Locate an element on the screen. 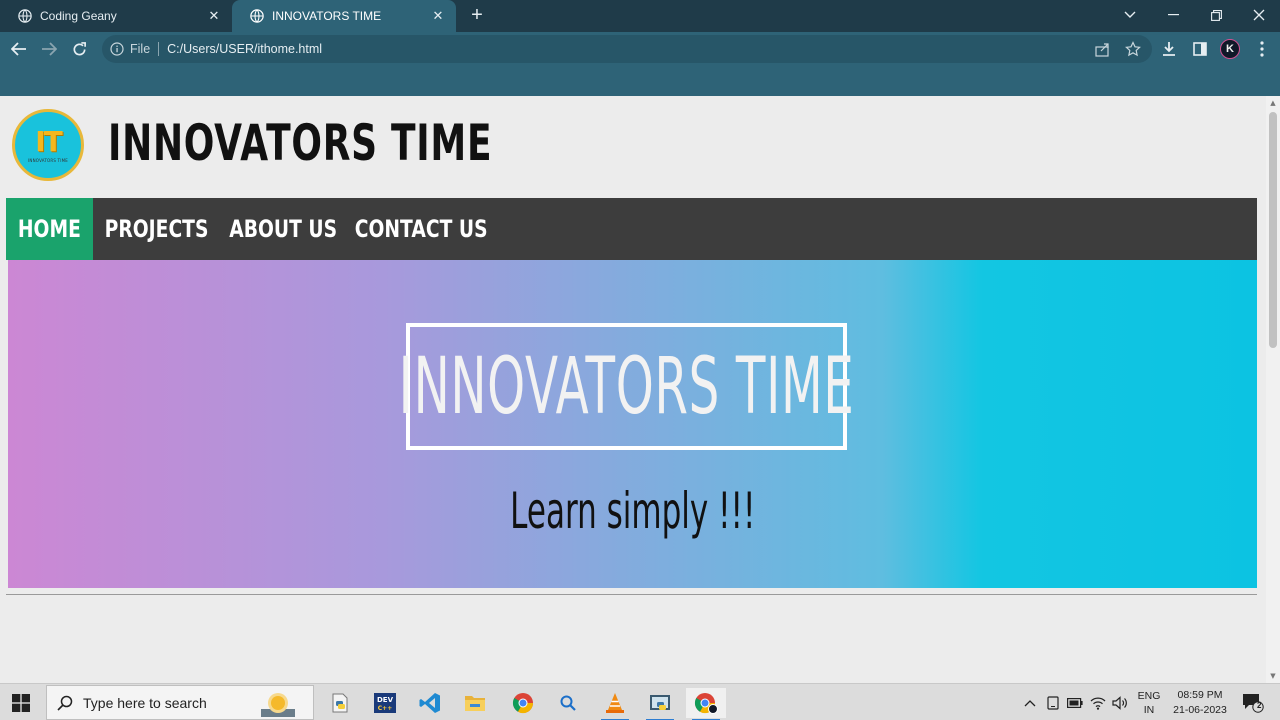 The width and height of the screenshot is (1280, 720). back-button is located at coordinates (19, 49).